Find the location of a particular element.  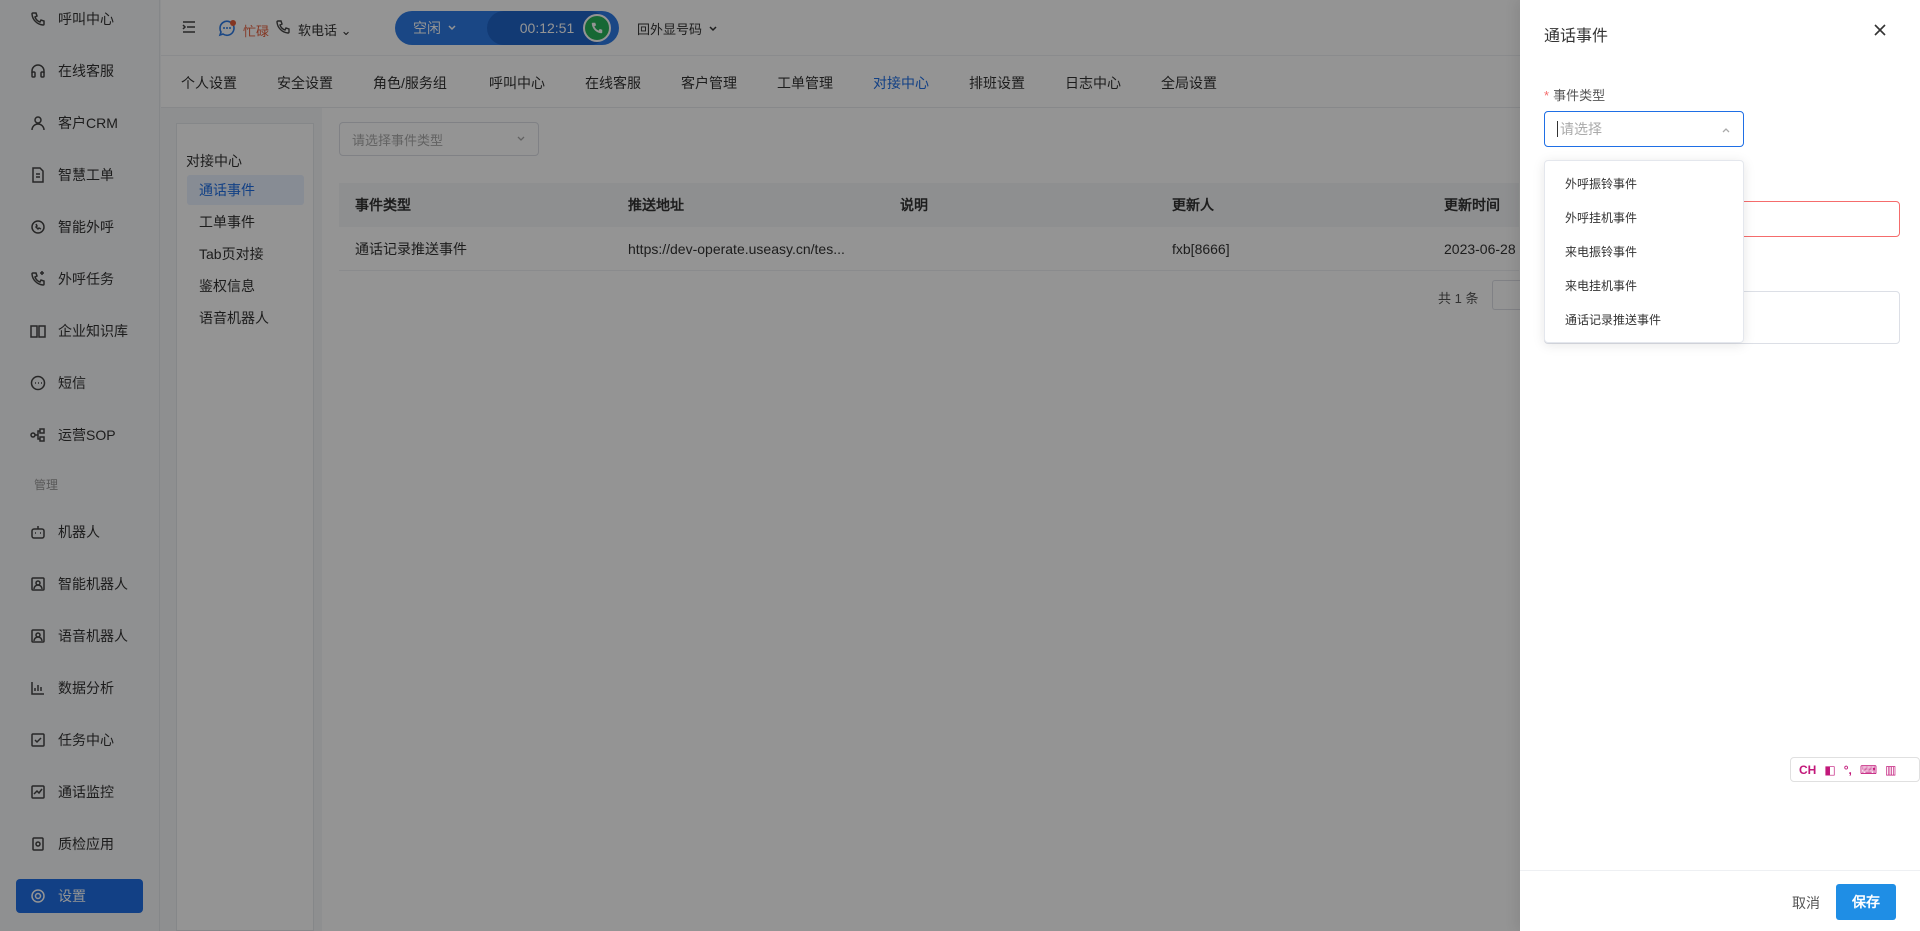

event-type-label: * 事件类型 is located at coordinates (1574, 94).